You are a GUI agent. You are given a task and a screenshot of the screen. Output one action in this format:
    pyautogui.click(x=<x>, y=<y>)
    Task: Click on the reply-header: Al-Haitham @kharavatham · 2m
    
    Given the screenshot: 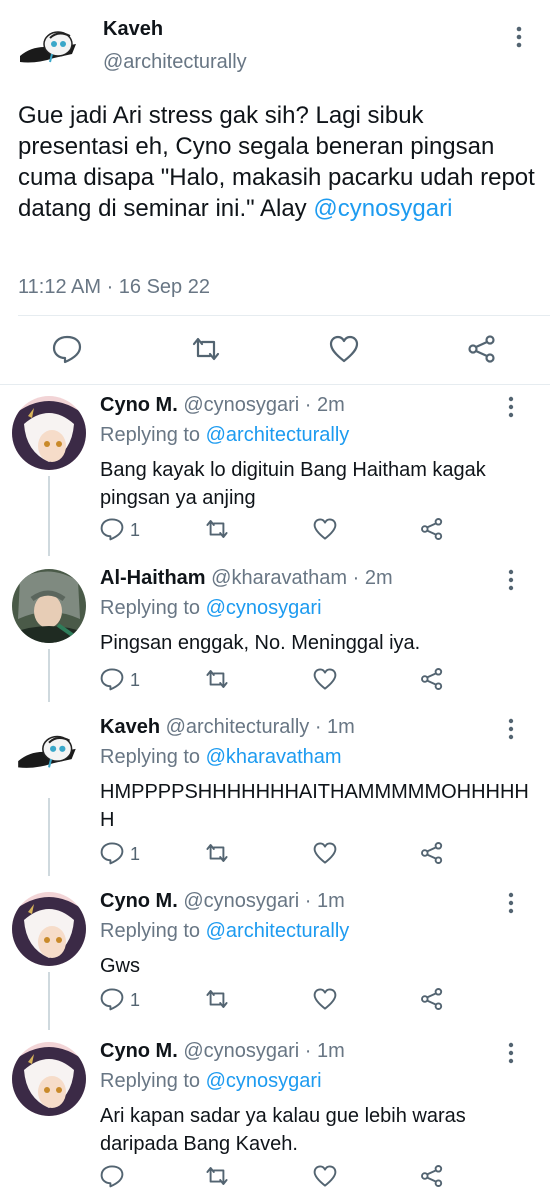 What is the action you would take?
    pyautogui.click(x=246, y=578)
    